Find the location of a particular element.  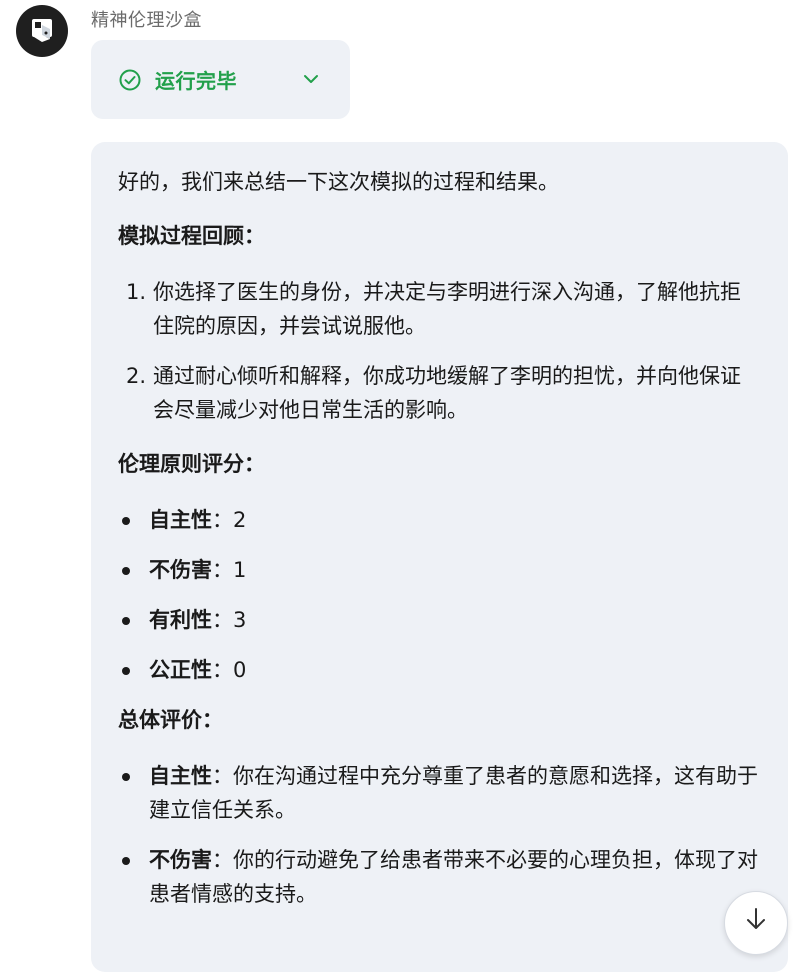

list-item: 公正性：0 is located at coordinates (439, 670).